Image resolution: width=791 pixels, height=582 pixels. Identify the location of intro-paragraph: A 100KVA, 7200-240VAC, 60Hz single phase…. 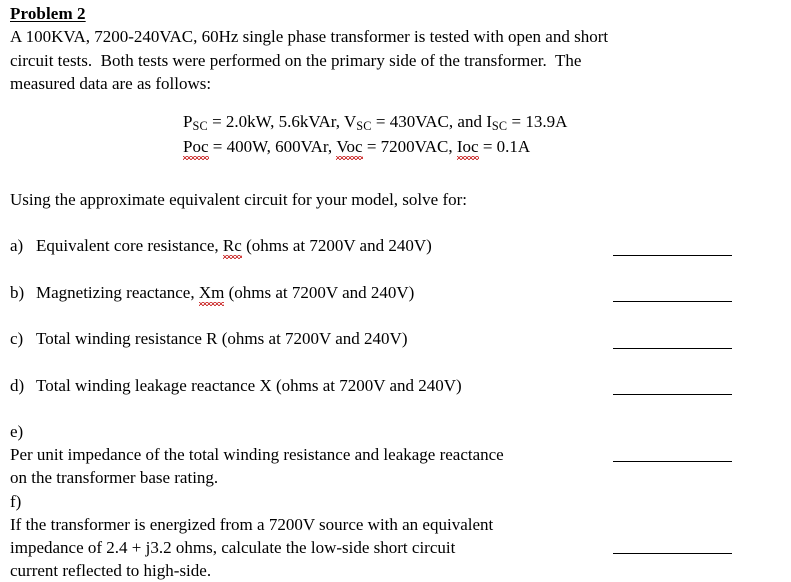
(375, 60).